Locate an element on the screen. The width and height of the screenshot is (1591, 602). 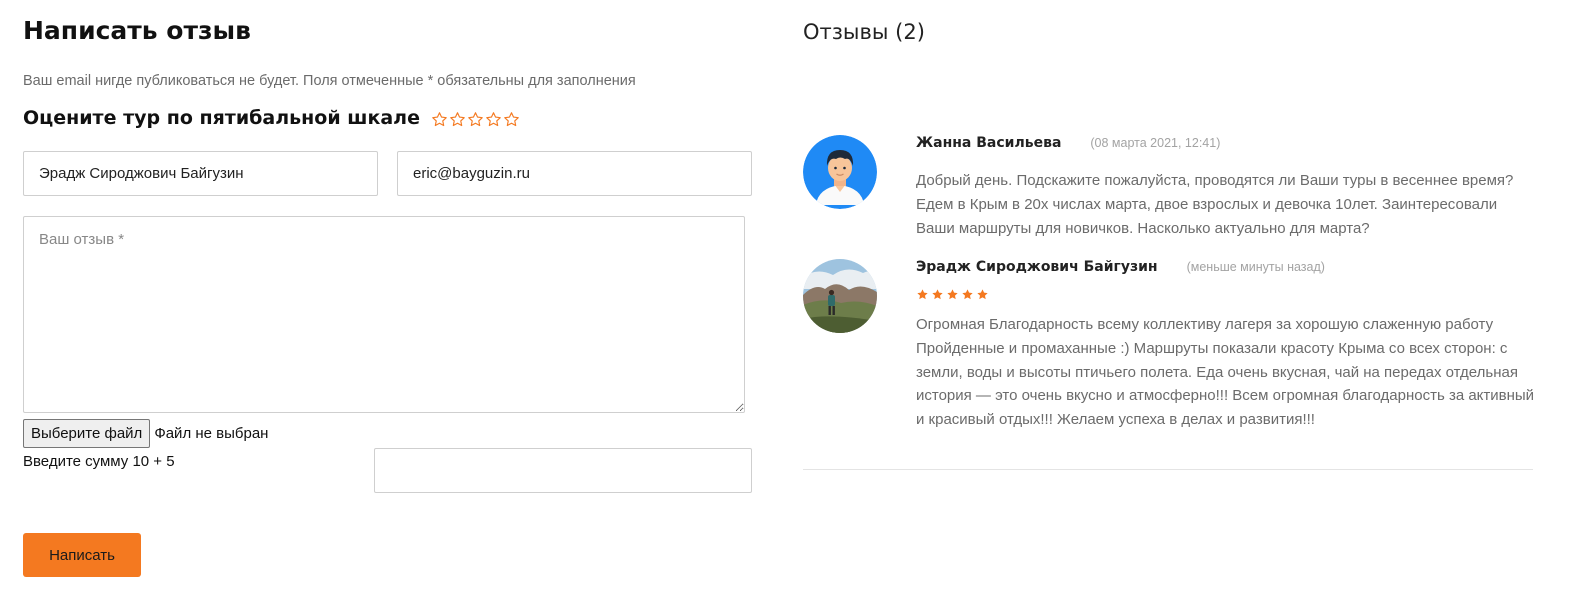
form-title: Написать отзыв is located at coordinates (137, 30).